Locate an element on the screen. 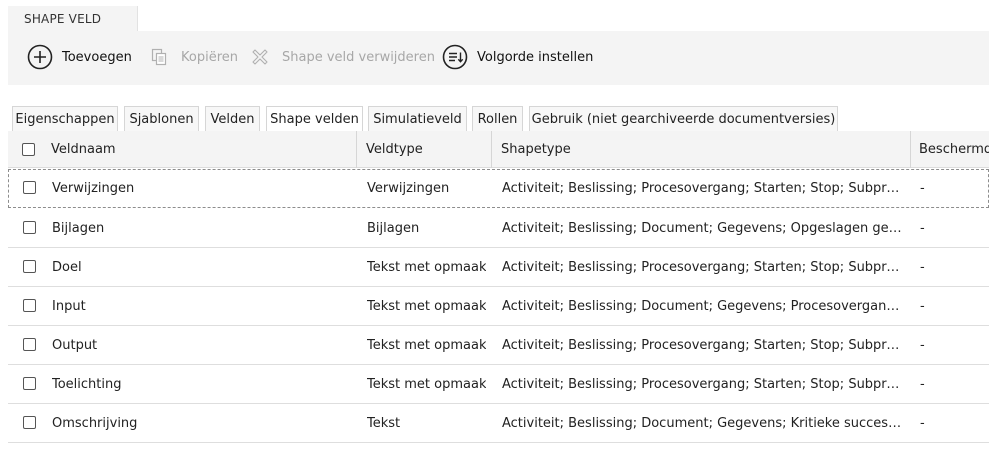  copy-icon is located at coordinates (159, 57).